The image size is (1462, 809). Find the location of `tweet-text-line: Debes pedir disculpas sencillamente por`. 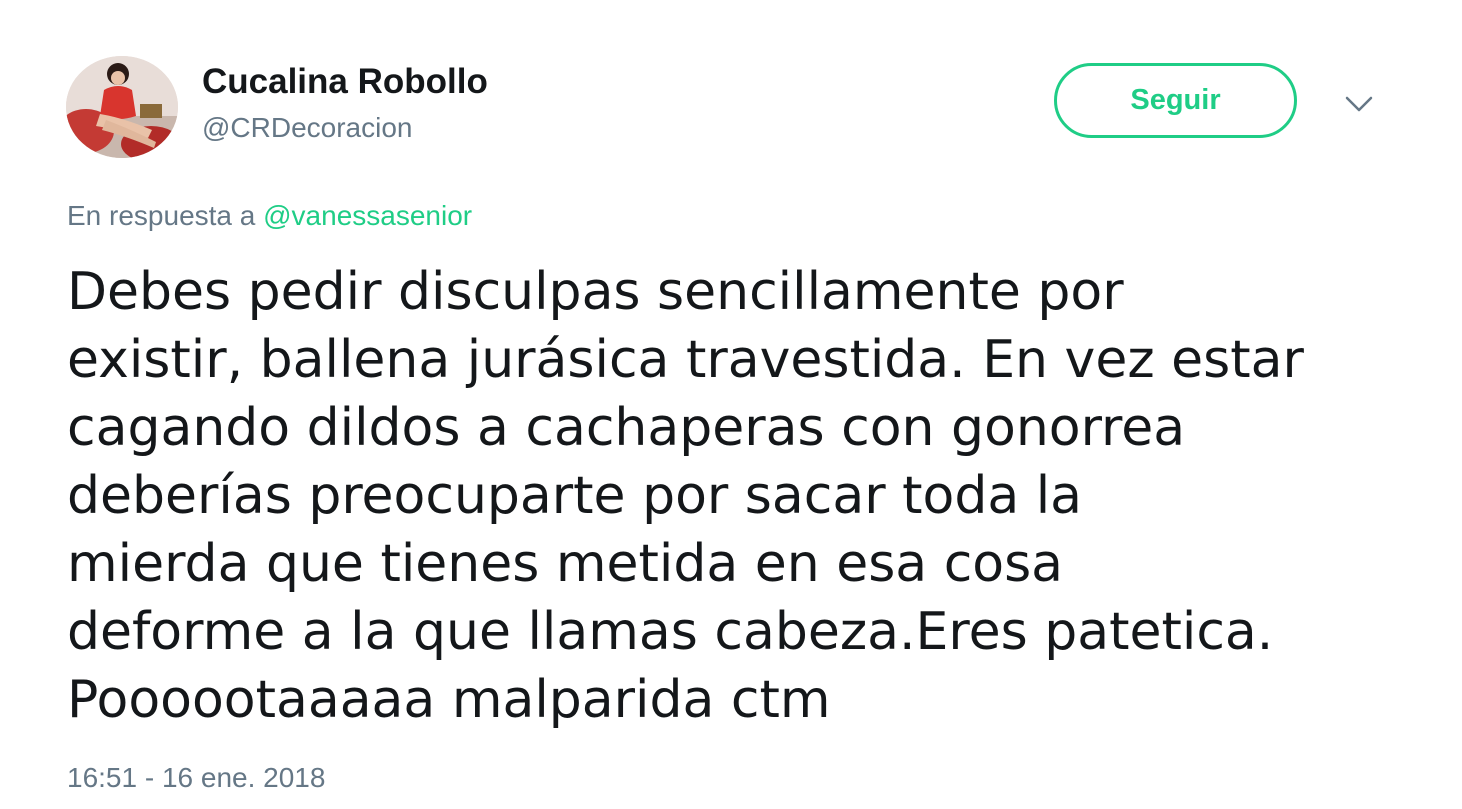

tweet-text-line: Debes pedir disculpas sencillamente por is located at coordinates (595, 292).